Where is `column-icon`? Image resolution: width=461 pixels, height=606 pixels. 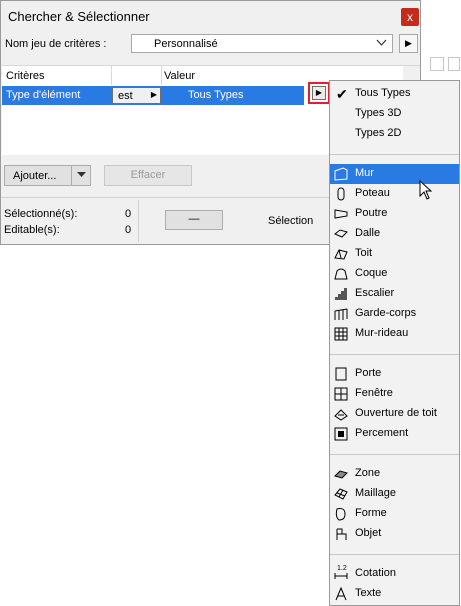 column-icon is located at coordinates (341, 194).